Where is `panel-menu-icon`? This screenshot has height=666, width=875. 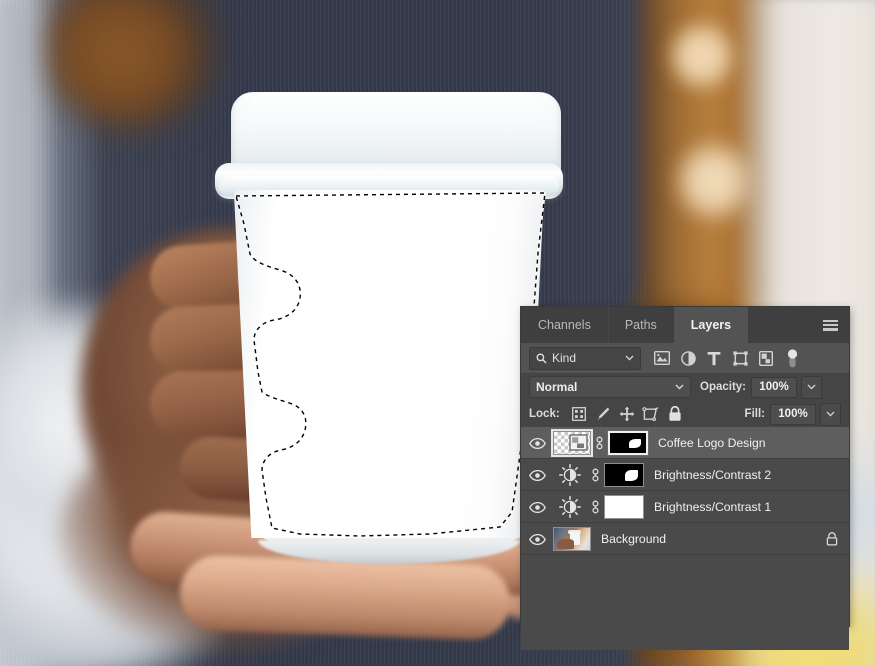 panel-menu-icon is located at coordinates (830, 325).